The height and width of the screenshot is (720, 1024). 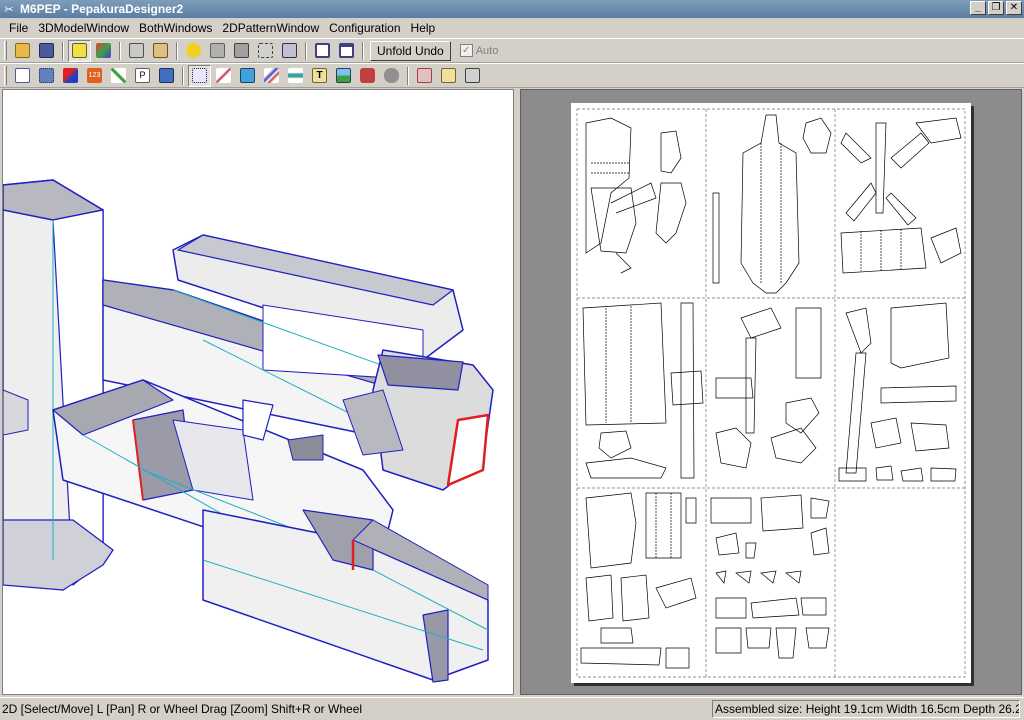 I want to click on box2-button, so click(x=241, y=51).